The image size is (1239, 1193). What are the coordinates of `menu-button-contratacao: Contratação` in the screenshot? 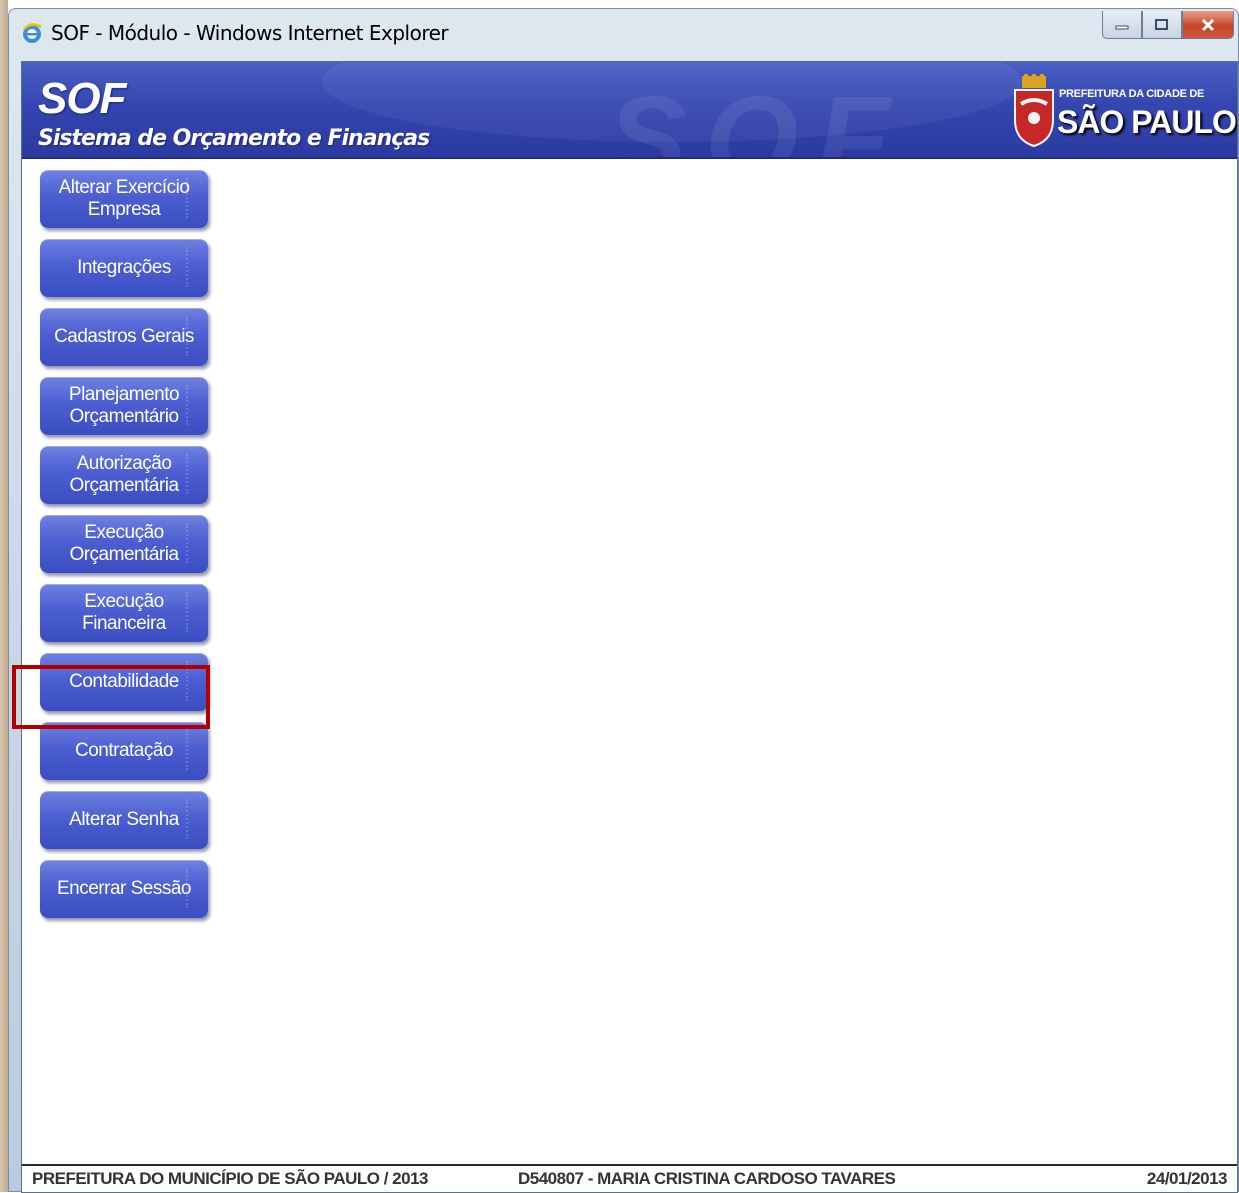 It's located at (124, 751).